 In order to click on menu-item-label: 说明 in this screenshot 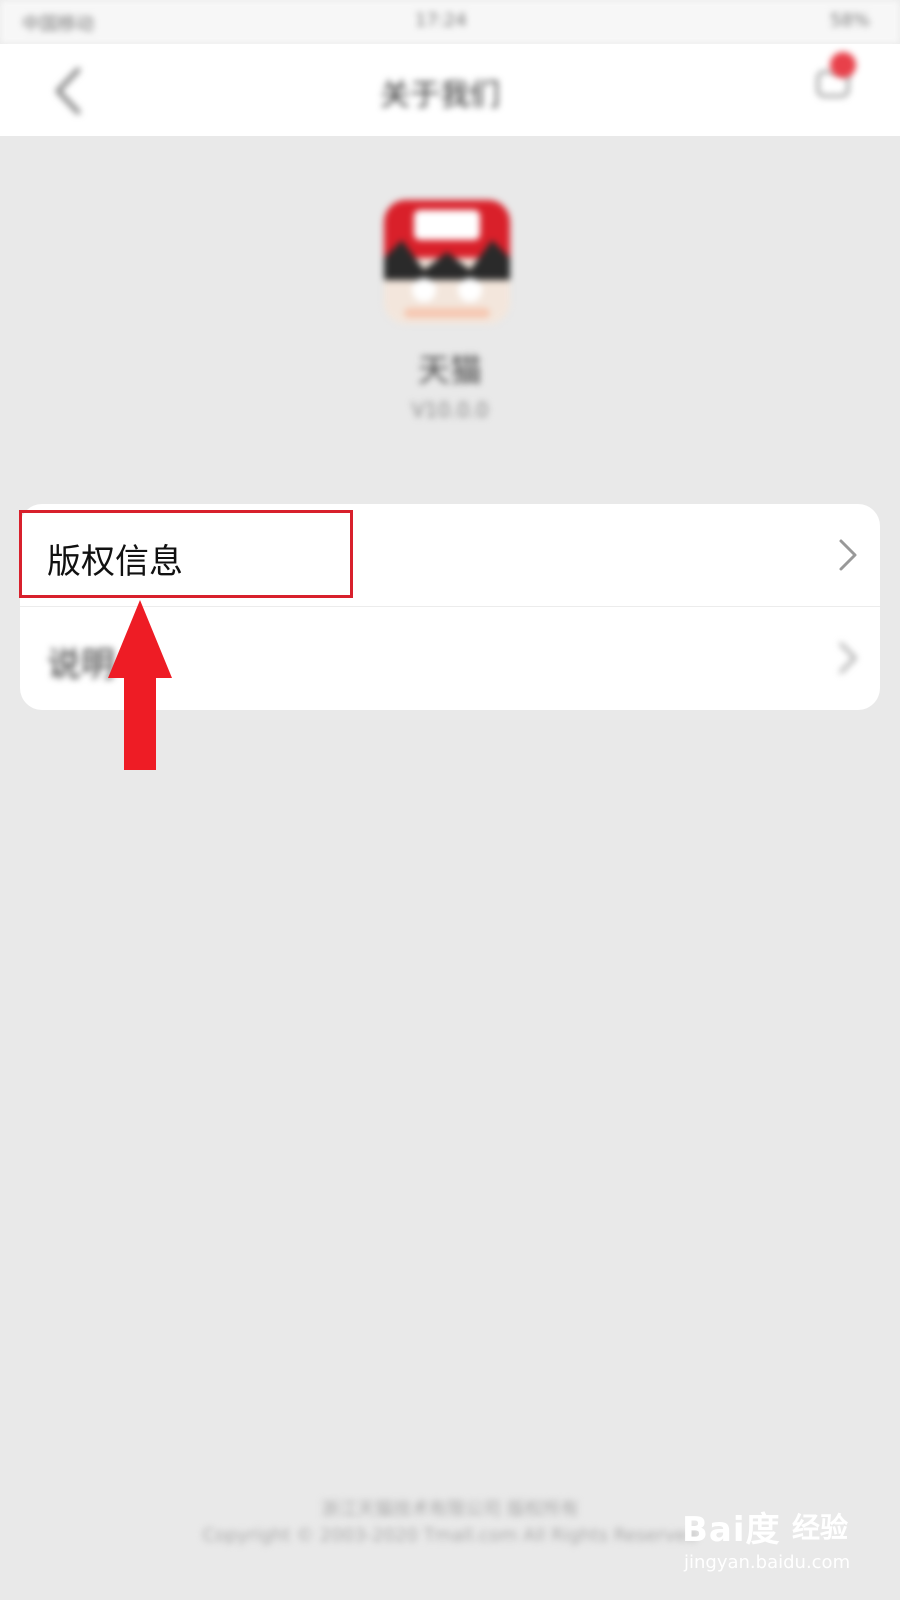, I will do `click(81, 665)`.